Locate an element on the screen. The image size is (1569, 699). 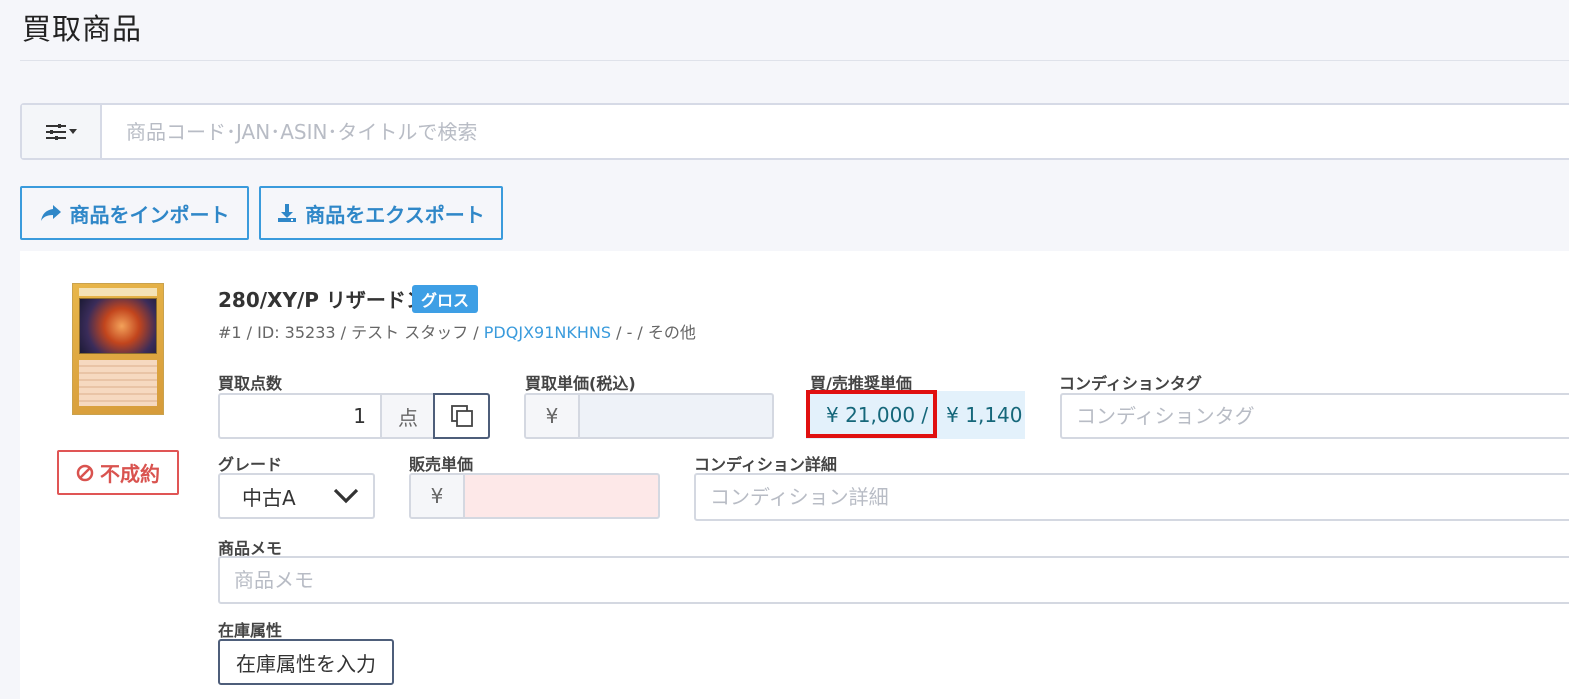
grade-value: 中古A is located at coordinates (269, 497).